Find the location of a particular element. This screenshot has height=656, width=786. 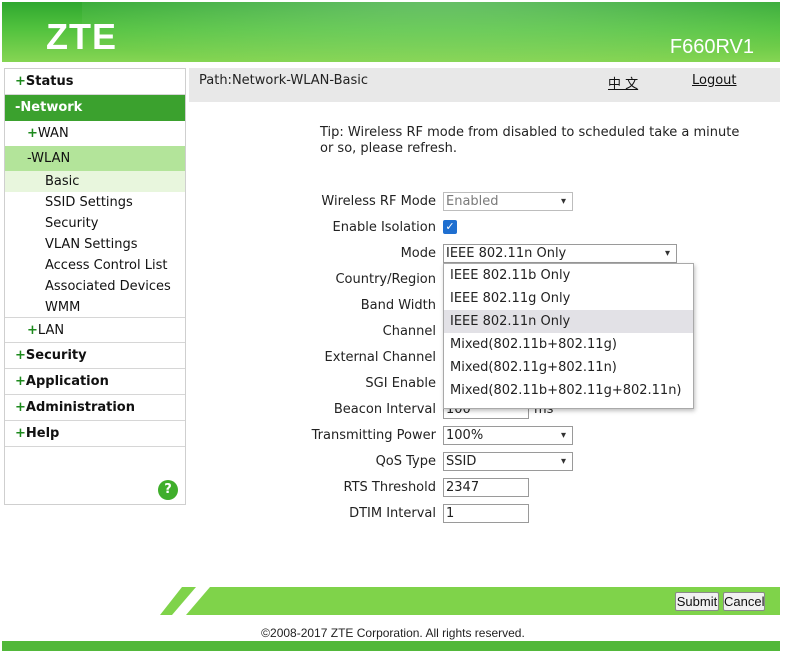

breadcrumb: Path:Network-WLAN-Basic is located at coordinates (284, 80).